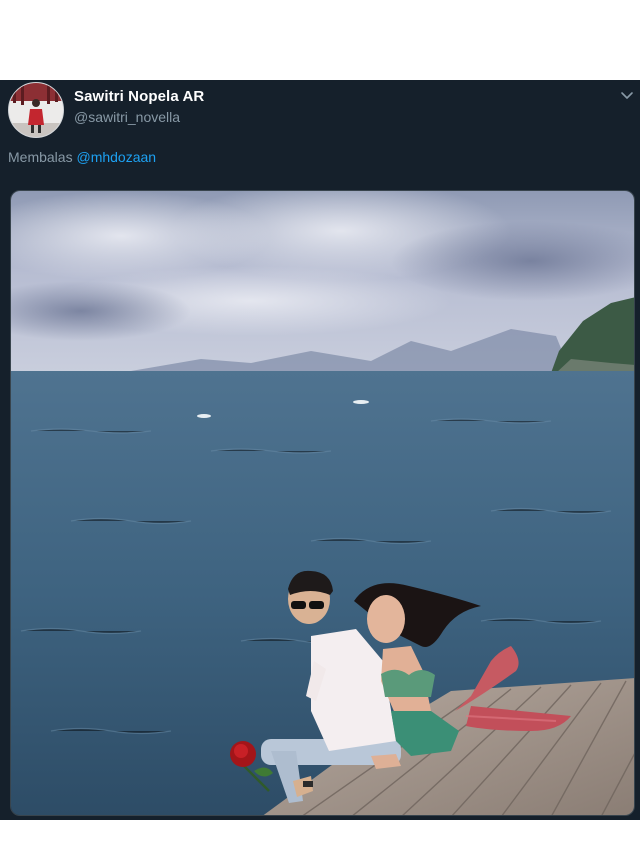 The height and width of the screenshot is (853, 640). I want to click on avatar, so click(36, 110).